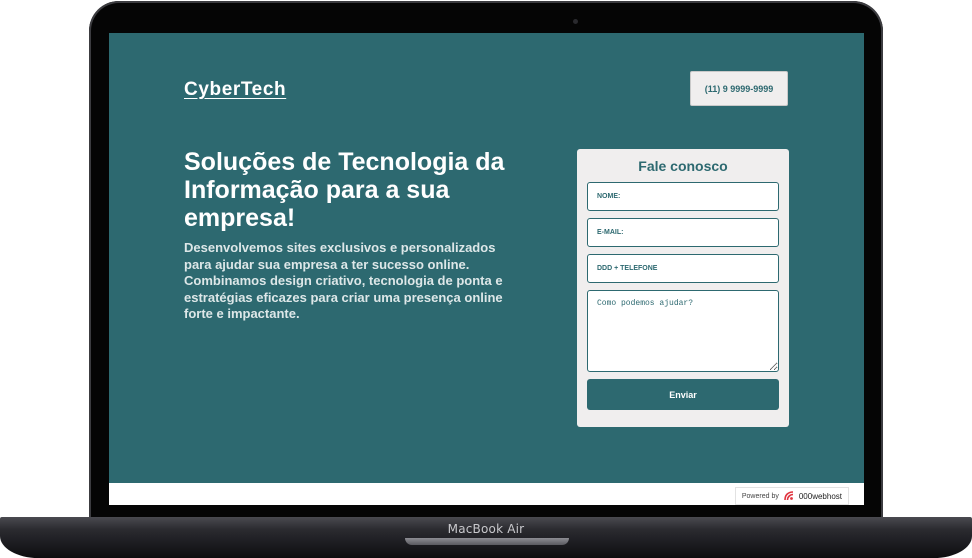 The image size is (972, 558). I want to click on laptop-hinge-notch, so click(487, 541).